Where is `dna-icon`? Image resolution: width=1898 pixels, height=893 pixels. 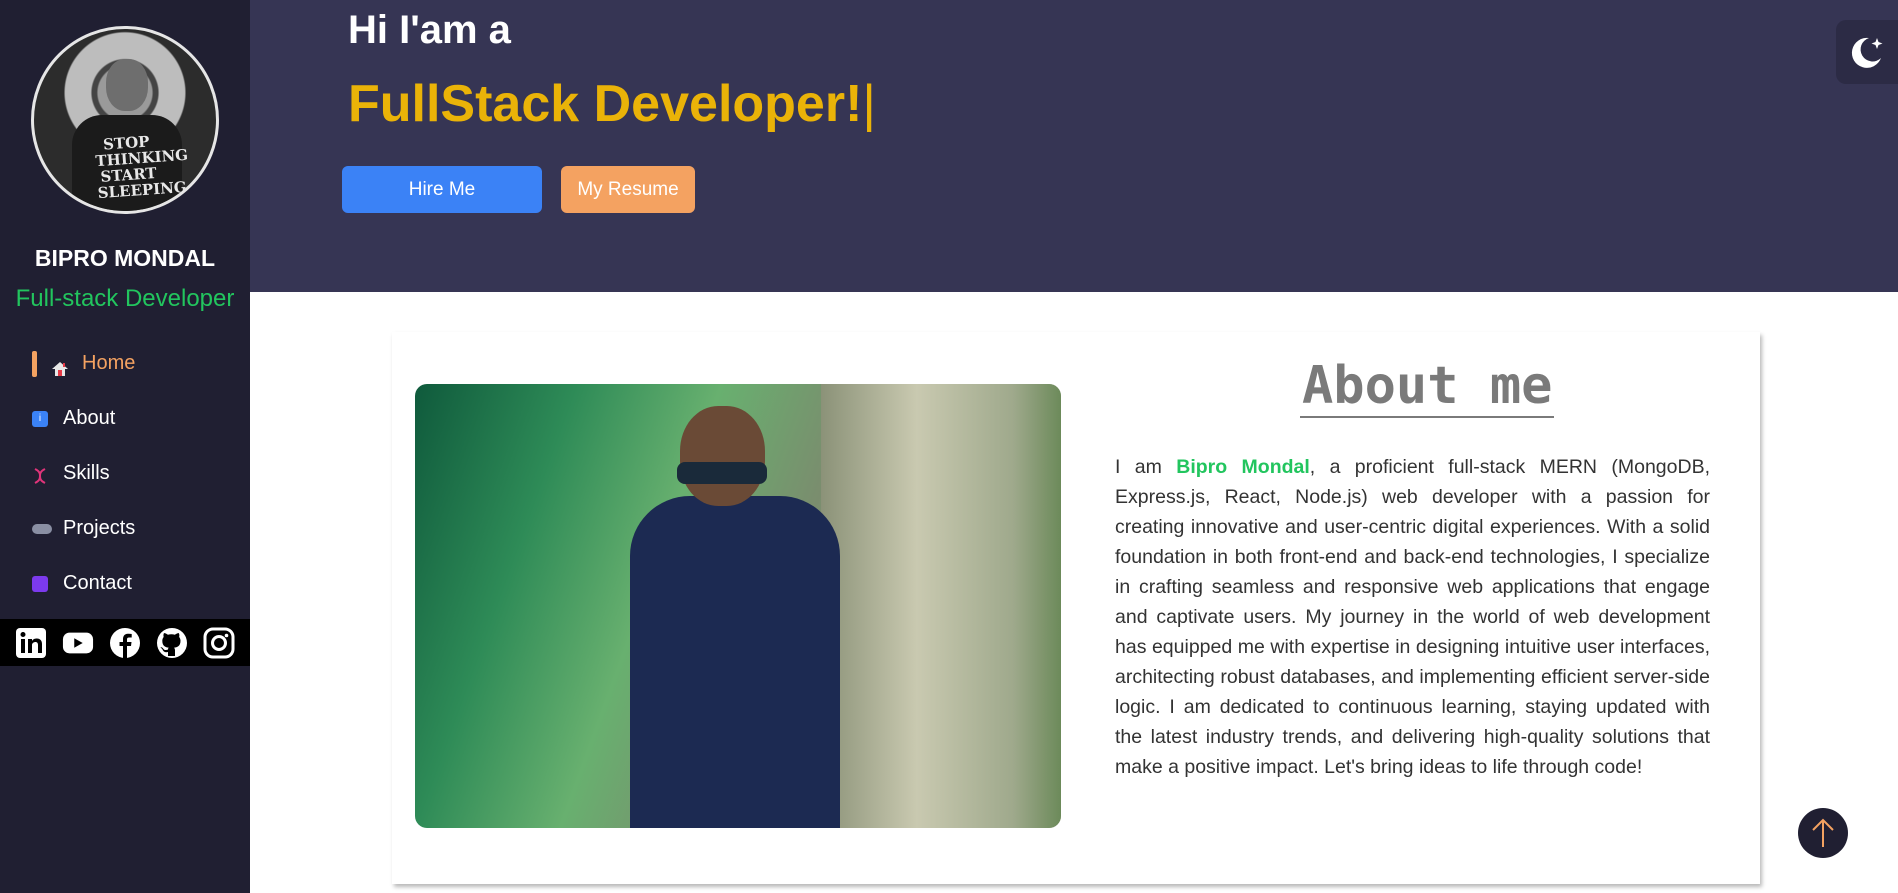
dna-icon is located at coordinates (41, 475).